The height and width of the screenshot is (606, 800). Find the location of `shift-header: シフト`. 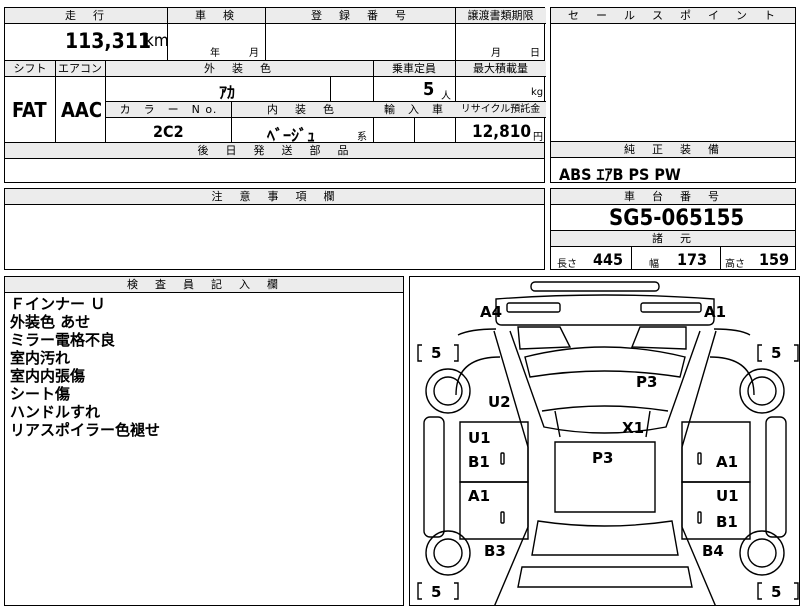

shift-header: シフト is located at coordinates (30, 68).